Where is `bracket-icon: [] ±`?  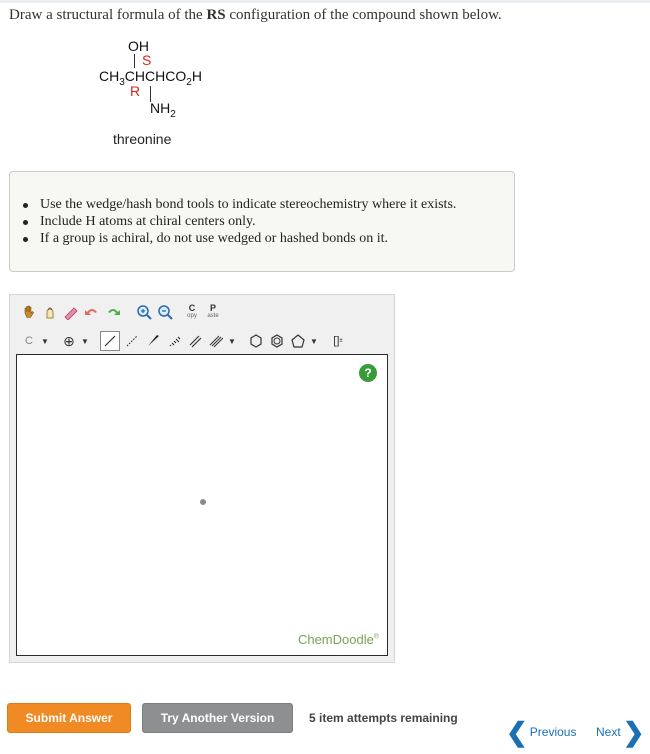 bracket-icon: [] ± is located at coordinates (338, 341).